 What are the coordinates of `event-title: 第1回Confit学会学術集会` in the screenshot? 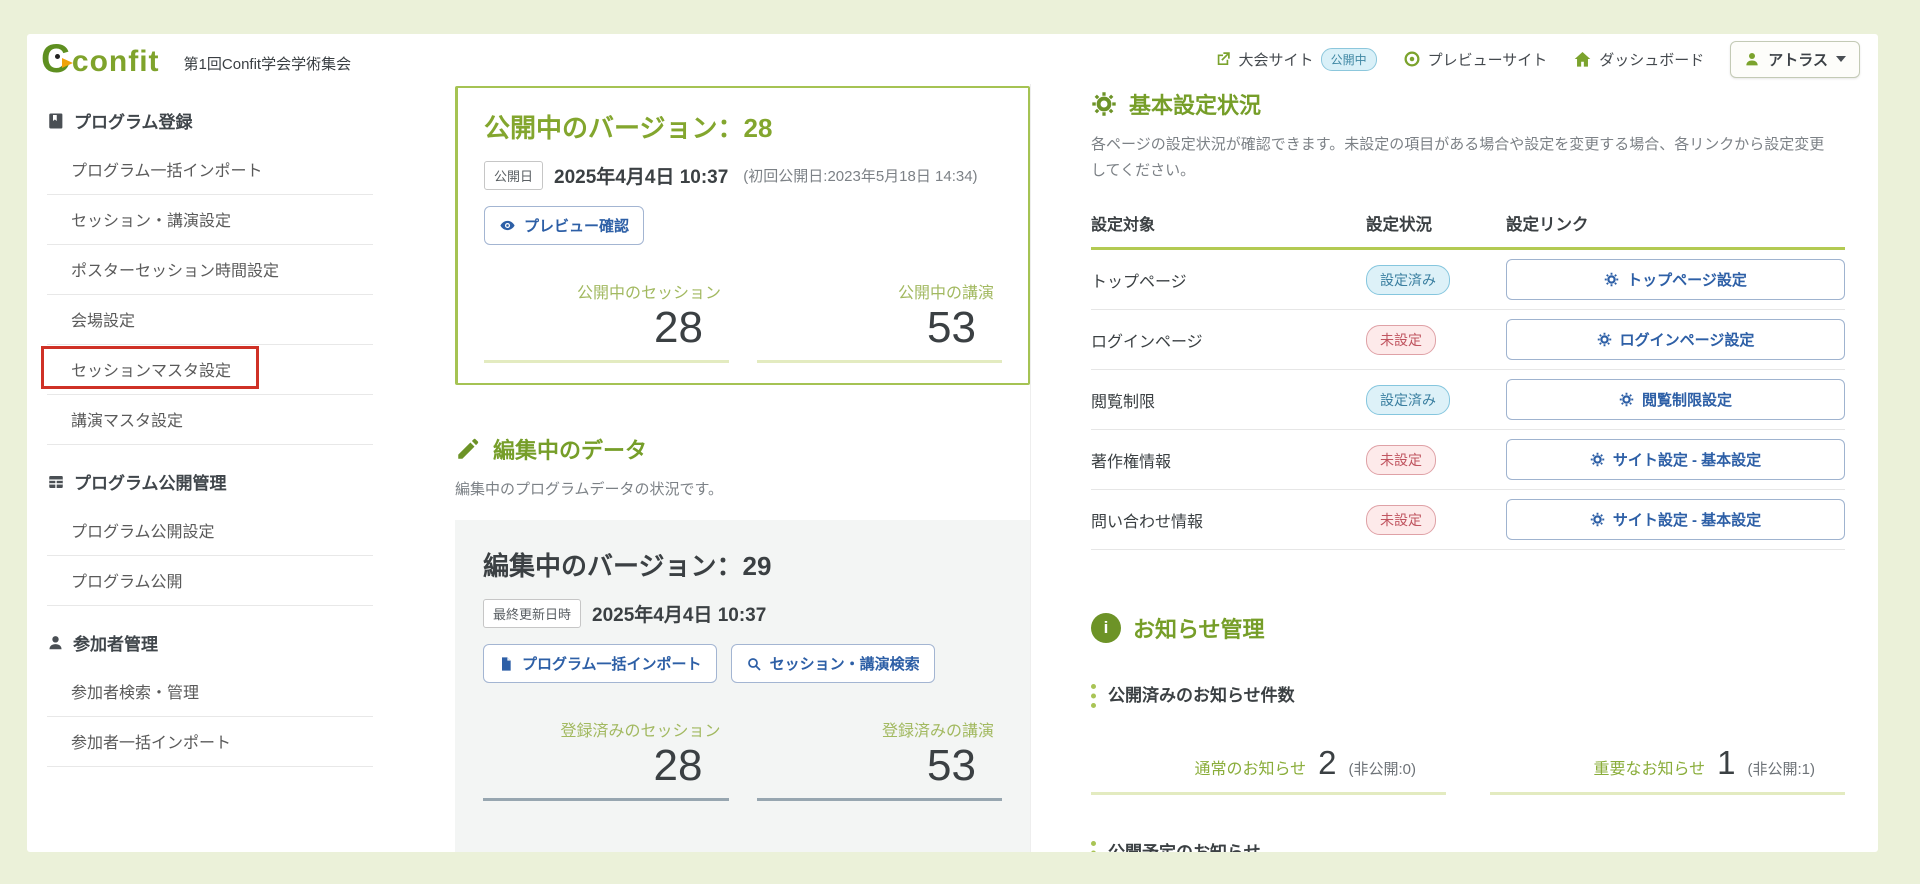 It's located at (267, 64).